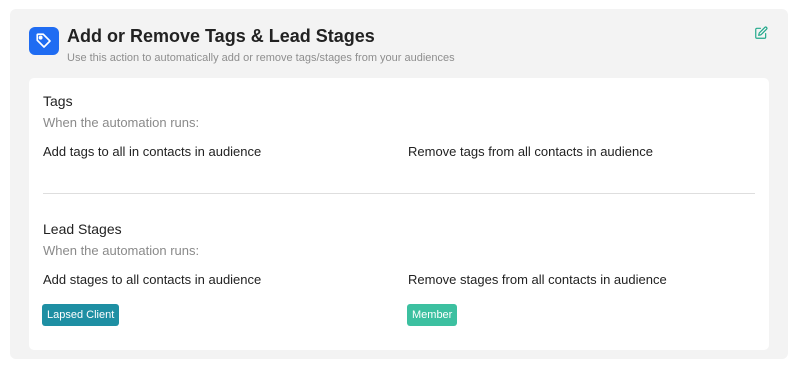  Describe the element at coordinates (152, 151) in the screenshot. I see `add-tags-label: Add tags to all in contacts in audience` at that location.